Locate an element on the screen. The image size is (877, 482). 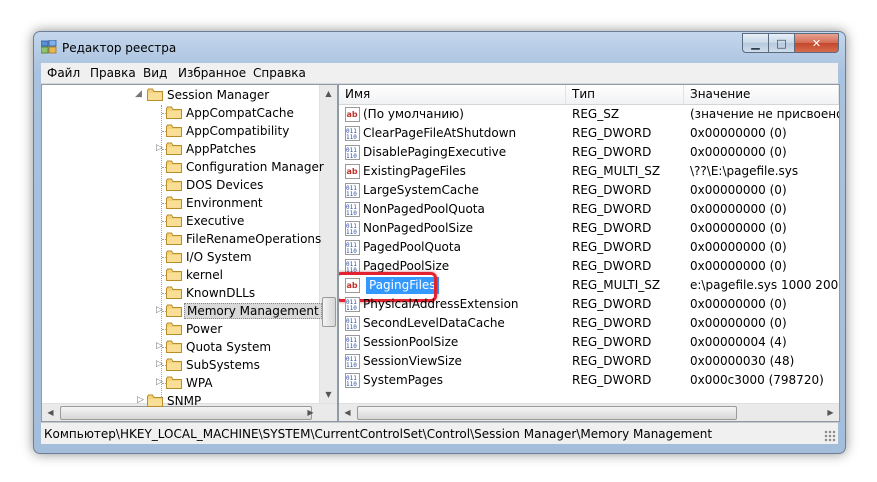
tree-scroll-thumb is located at coordinates (329, 312).